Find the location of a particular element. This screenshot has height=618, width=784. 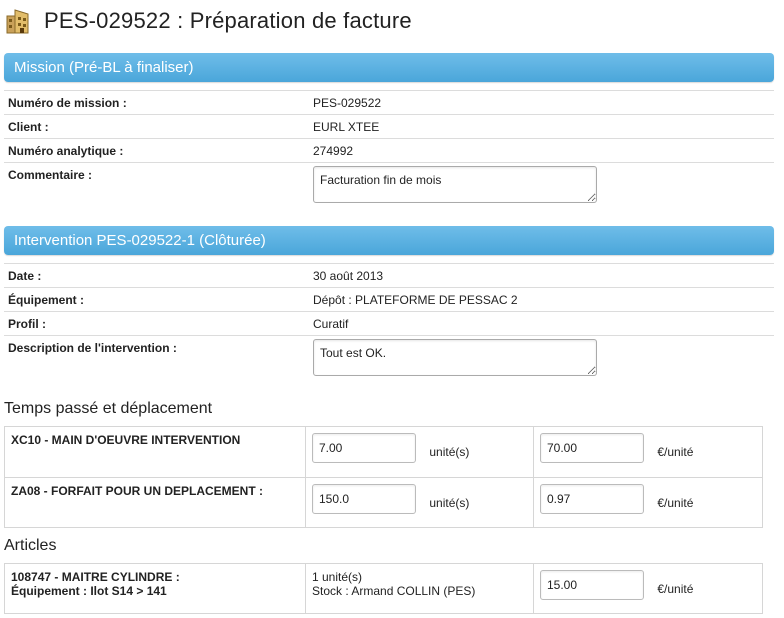

article-label: 108747 - MAITRE CYLINDRE : is located at coordinates (95, 577).